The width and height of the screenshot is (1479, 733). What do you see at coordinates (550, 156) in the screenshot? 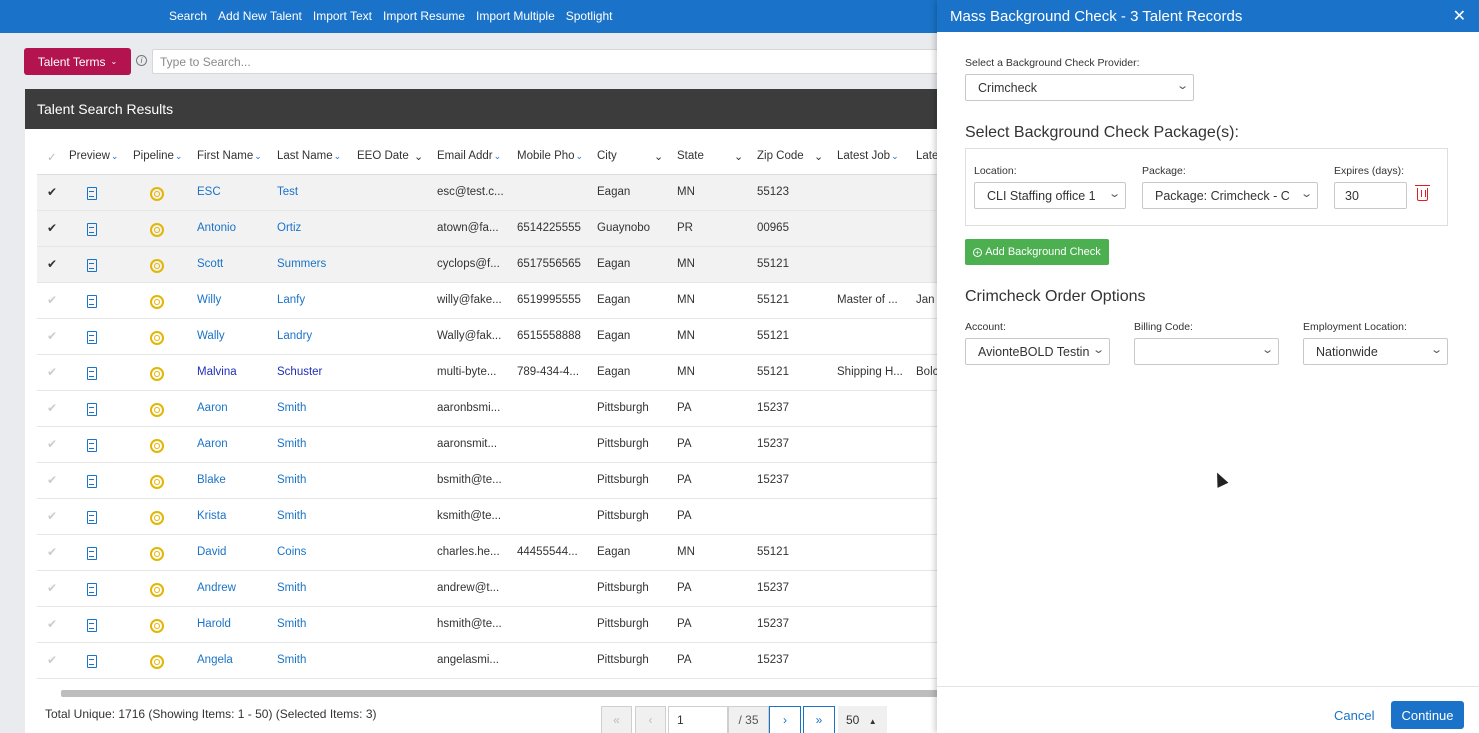
I see `column-header: Mobile Pho⌄` at bounding box center [550, 156].